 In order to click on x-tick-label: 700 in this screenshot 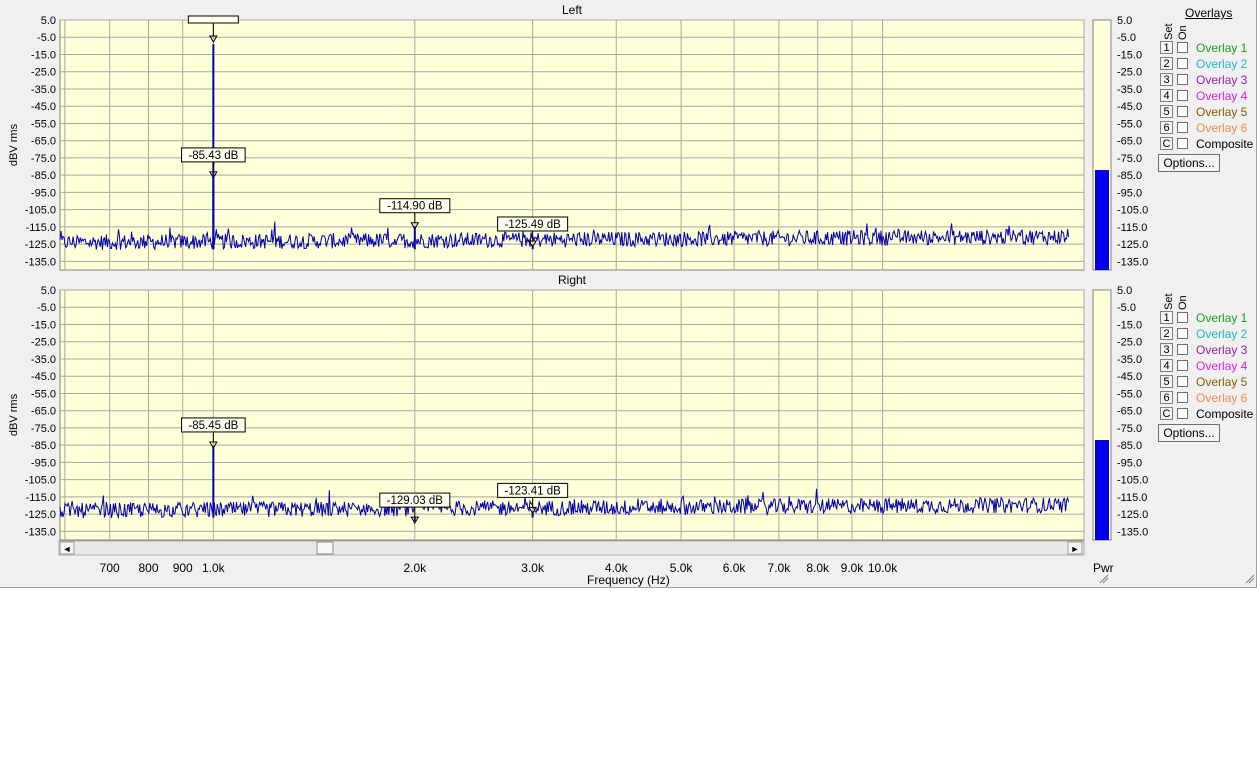, I will do `click(110, 568)`.